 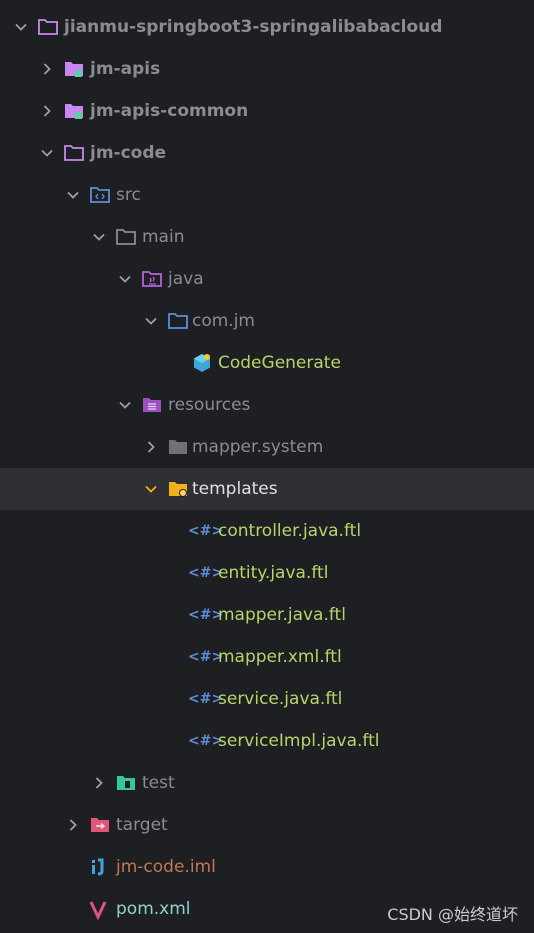 What do you see at coordinates (235, 489) in the screenshot?
I see `folder-label: templates` at bounding box center [235, 489].